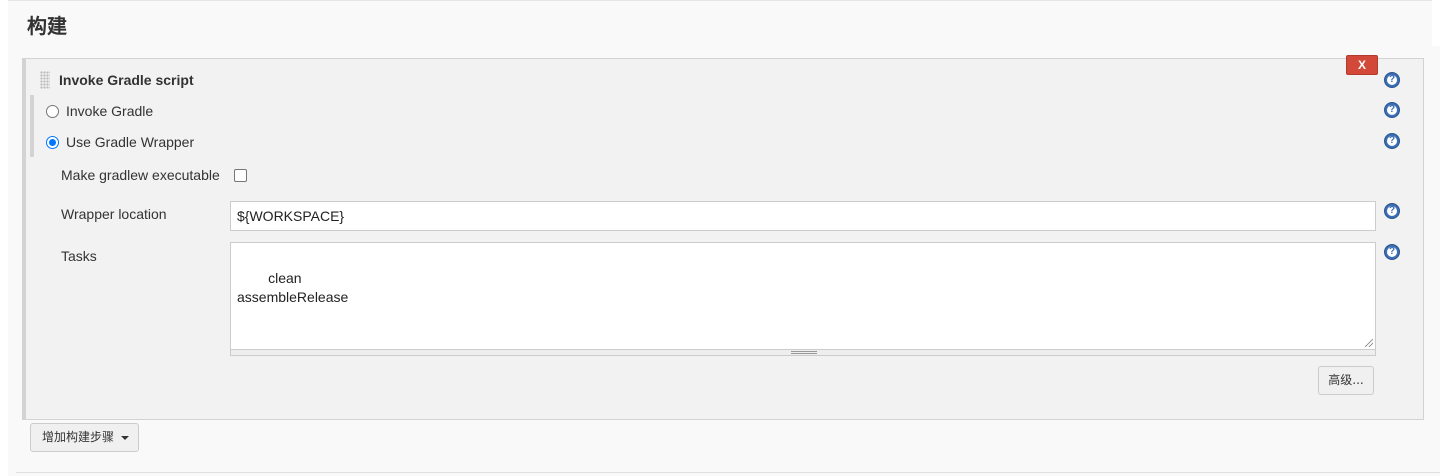  Describe the element at coordinates (803, 216) in the screenshot. I see `wrapper-location-input: ${WORKSPACE}` at that location.